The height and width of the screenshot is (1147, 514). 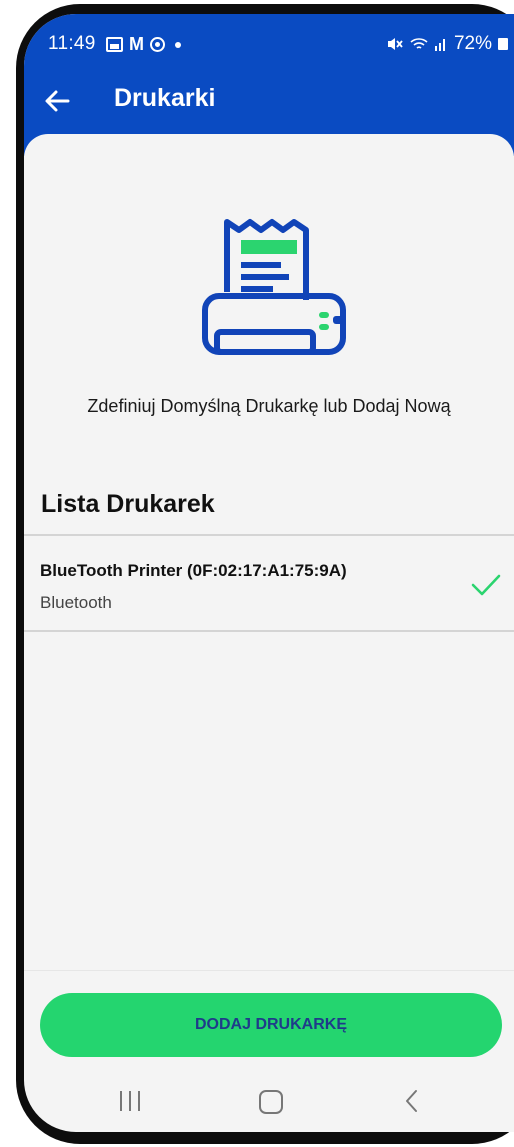 I want to click on dot-icon, so click(x=178, y=44).